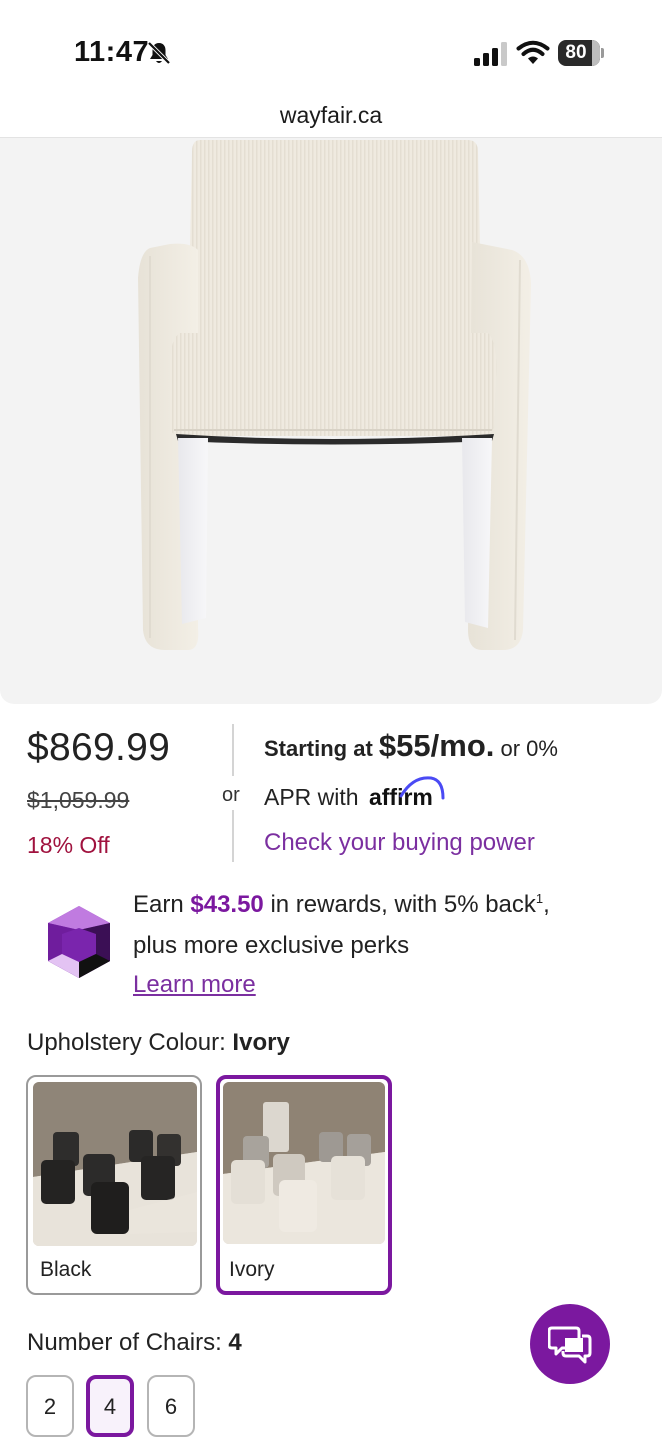  I want to click on financing-monthly-amount: $55/mo., so click(436, 745).